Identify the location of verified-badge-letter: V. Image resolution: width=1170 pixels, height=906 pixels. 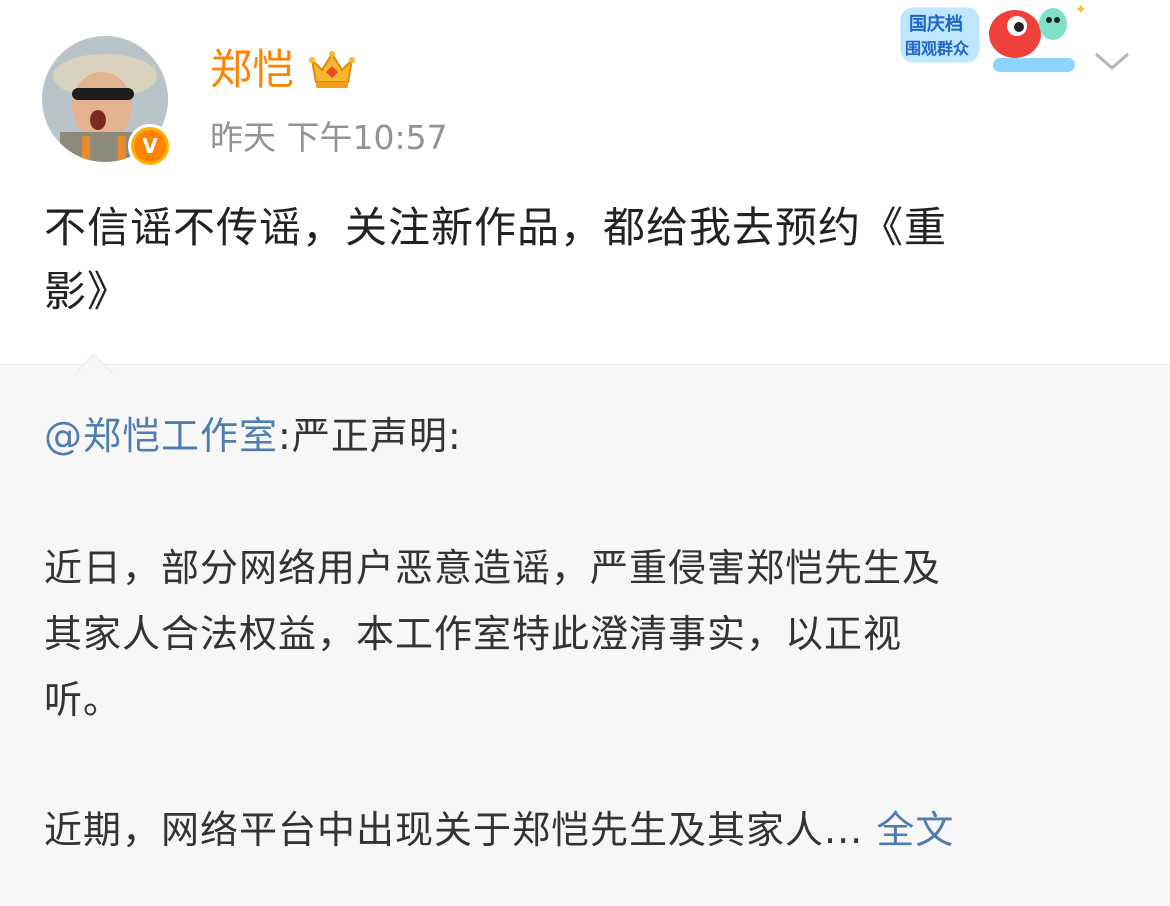
(150, 146).